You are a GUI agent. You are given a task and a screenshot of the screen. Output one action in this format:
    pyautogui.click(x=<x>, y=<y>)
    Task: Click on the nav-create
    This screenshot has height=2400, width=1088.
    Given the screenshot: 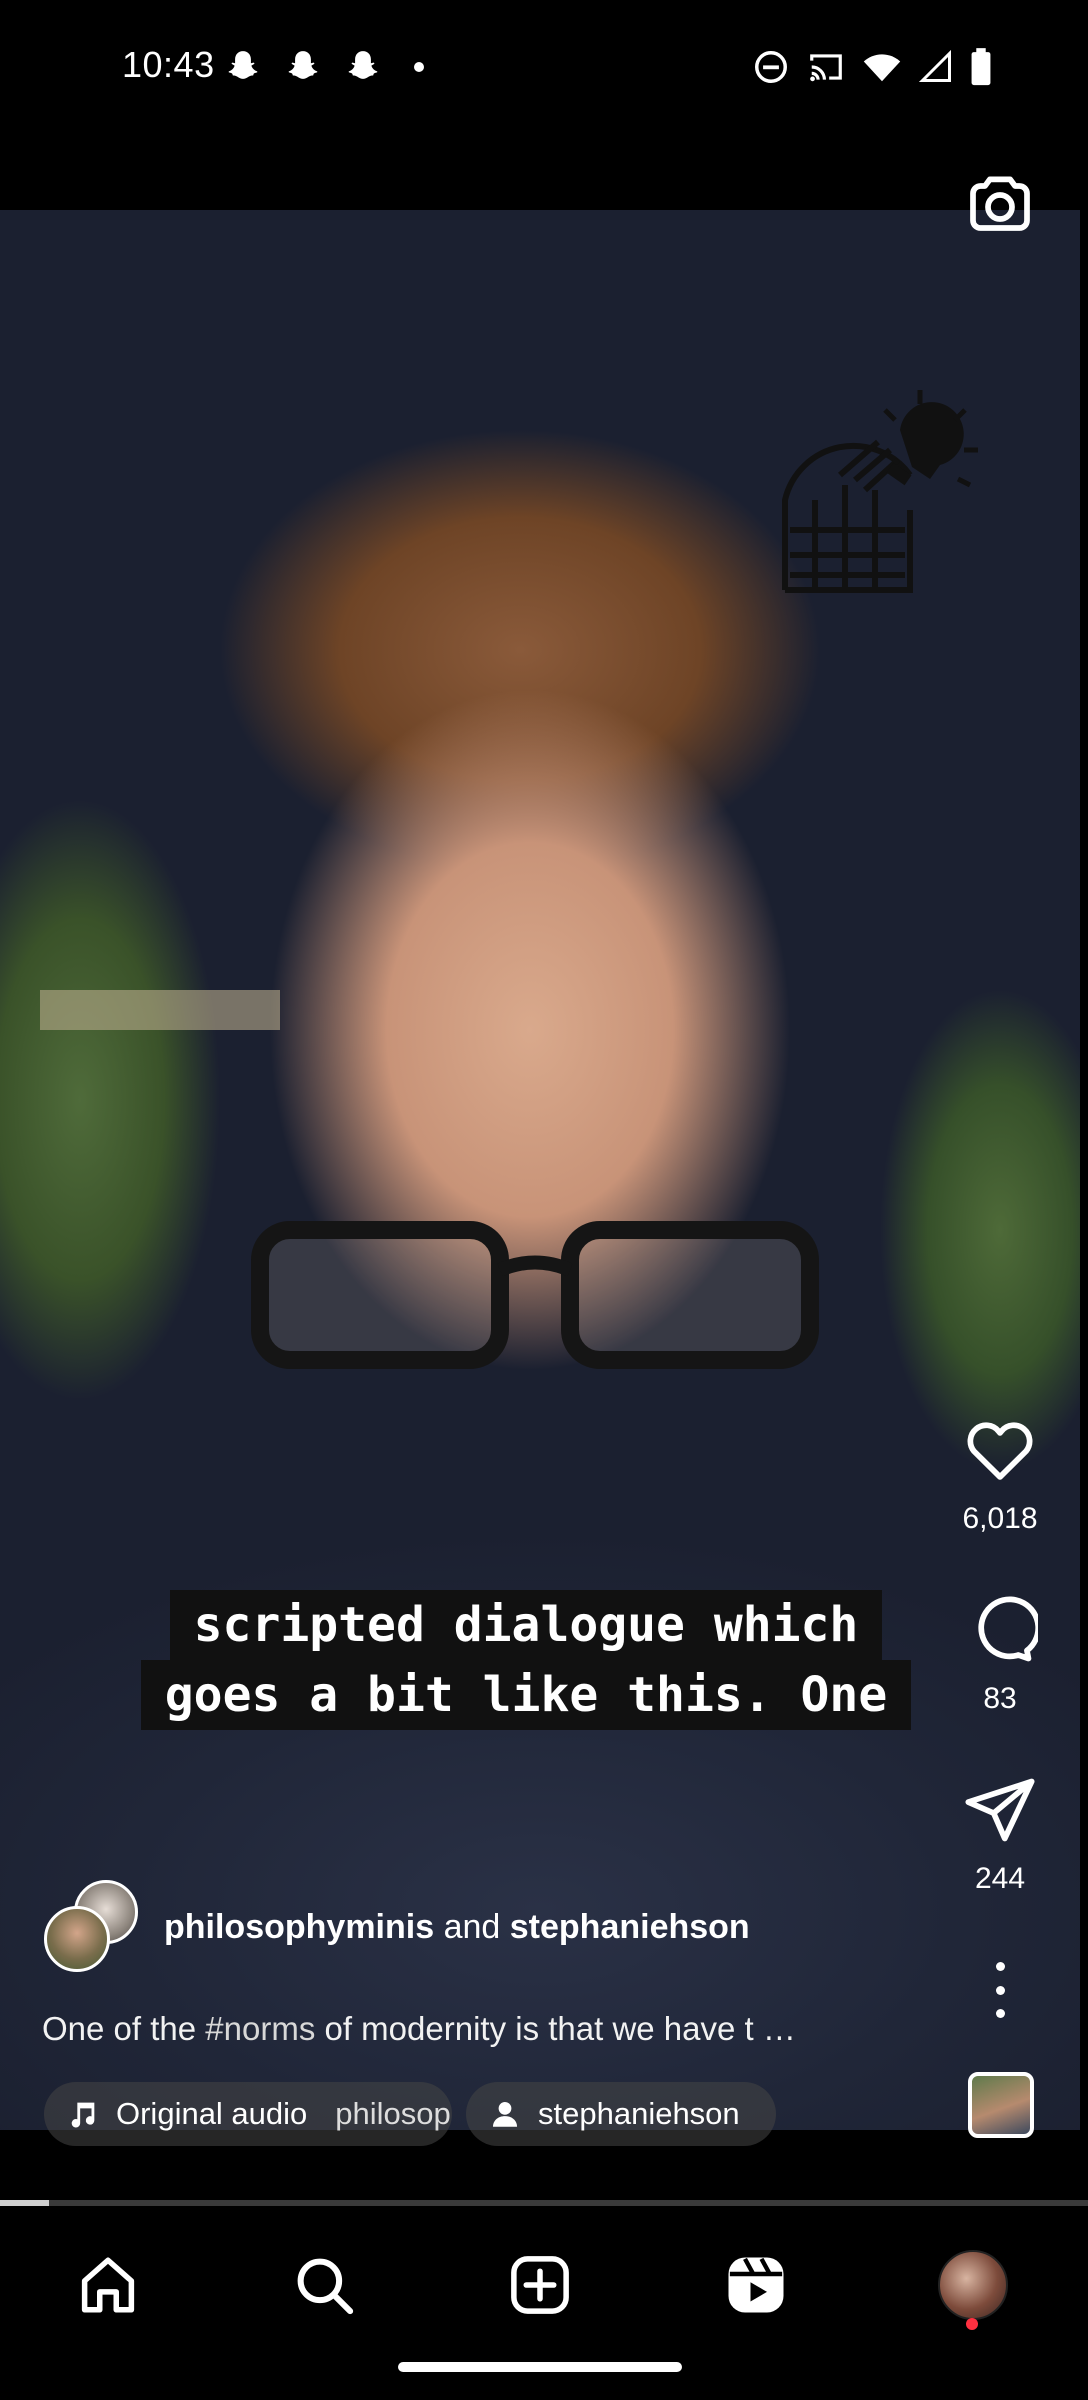 What is the action you would take?
    pyautogui.click(x=540, y=2285)
    